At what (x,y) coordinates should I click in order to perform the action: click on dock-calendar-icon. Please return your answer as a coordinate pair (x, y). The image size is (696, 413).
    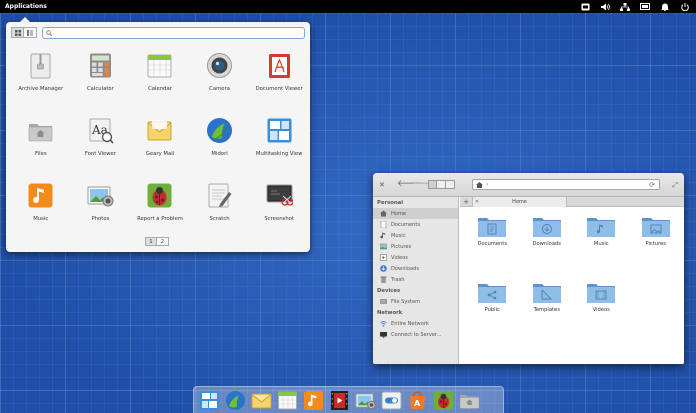
    Looking at the image, I should click on (287, 400).